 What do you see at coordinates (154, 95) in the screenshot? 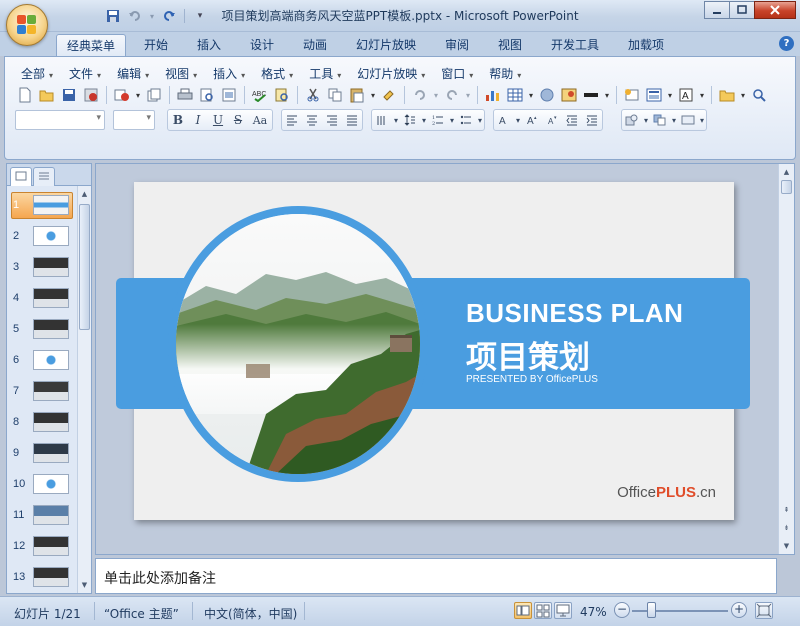
I see `publish-icon` at bounding box center [154, 95].